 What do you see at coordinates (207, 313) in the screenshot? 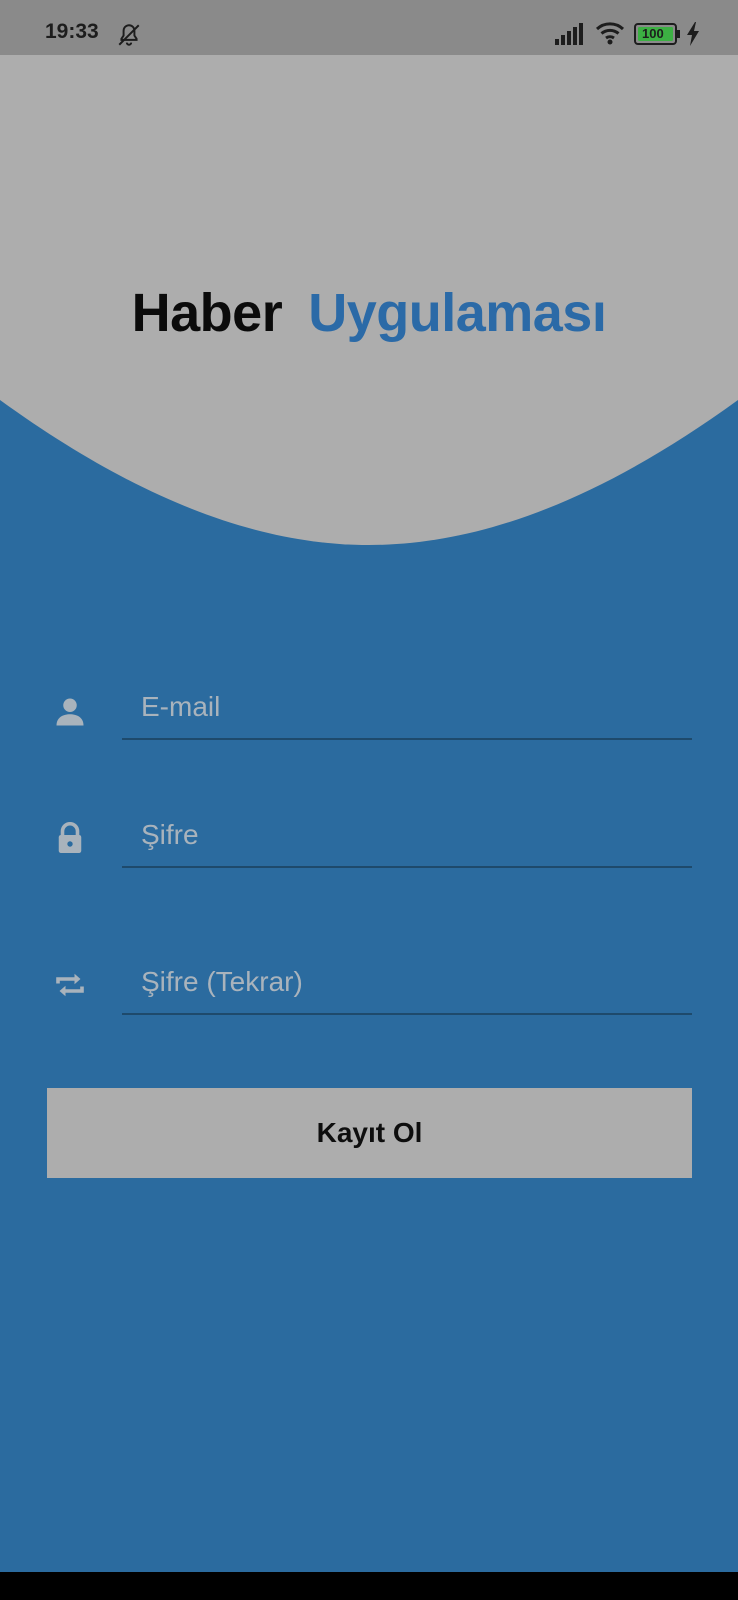
I see `app-title-part1: Haber` at bounding box center [207, 313].